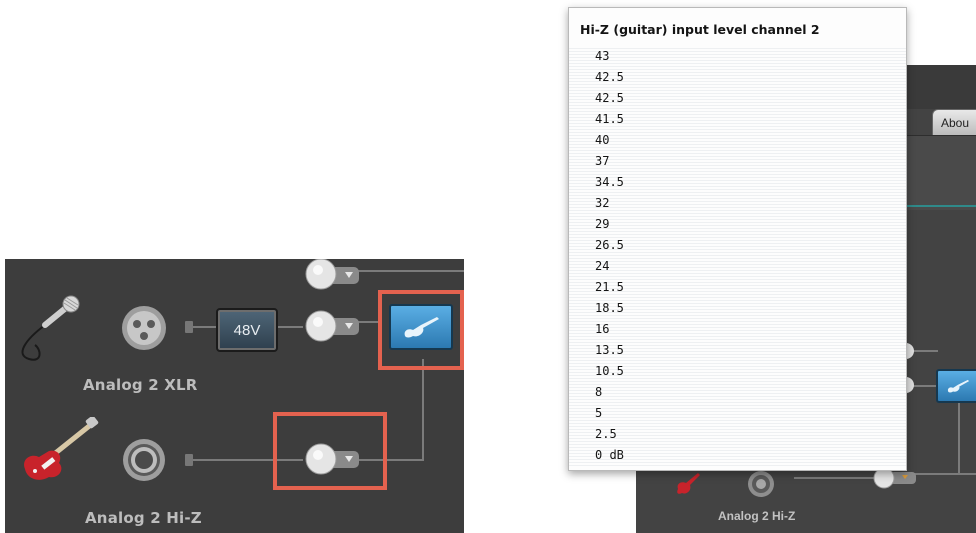  I want to click on phantom-power-48v-button: 48V, so click(247, 330).